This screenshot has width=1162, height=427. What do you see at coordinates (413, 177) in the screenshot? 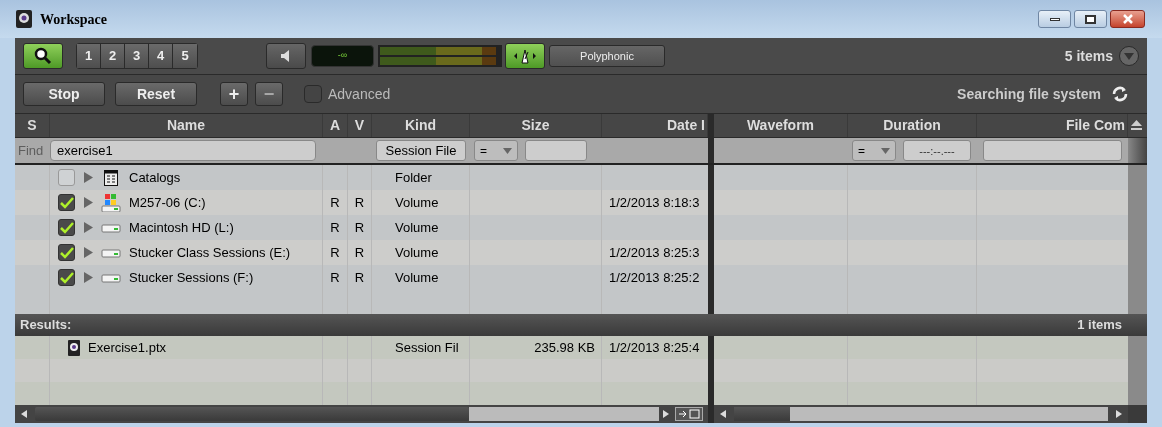
I see `table-cell-text: Folder` at bounding box center [413, 177].